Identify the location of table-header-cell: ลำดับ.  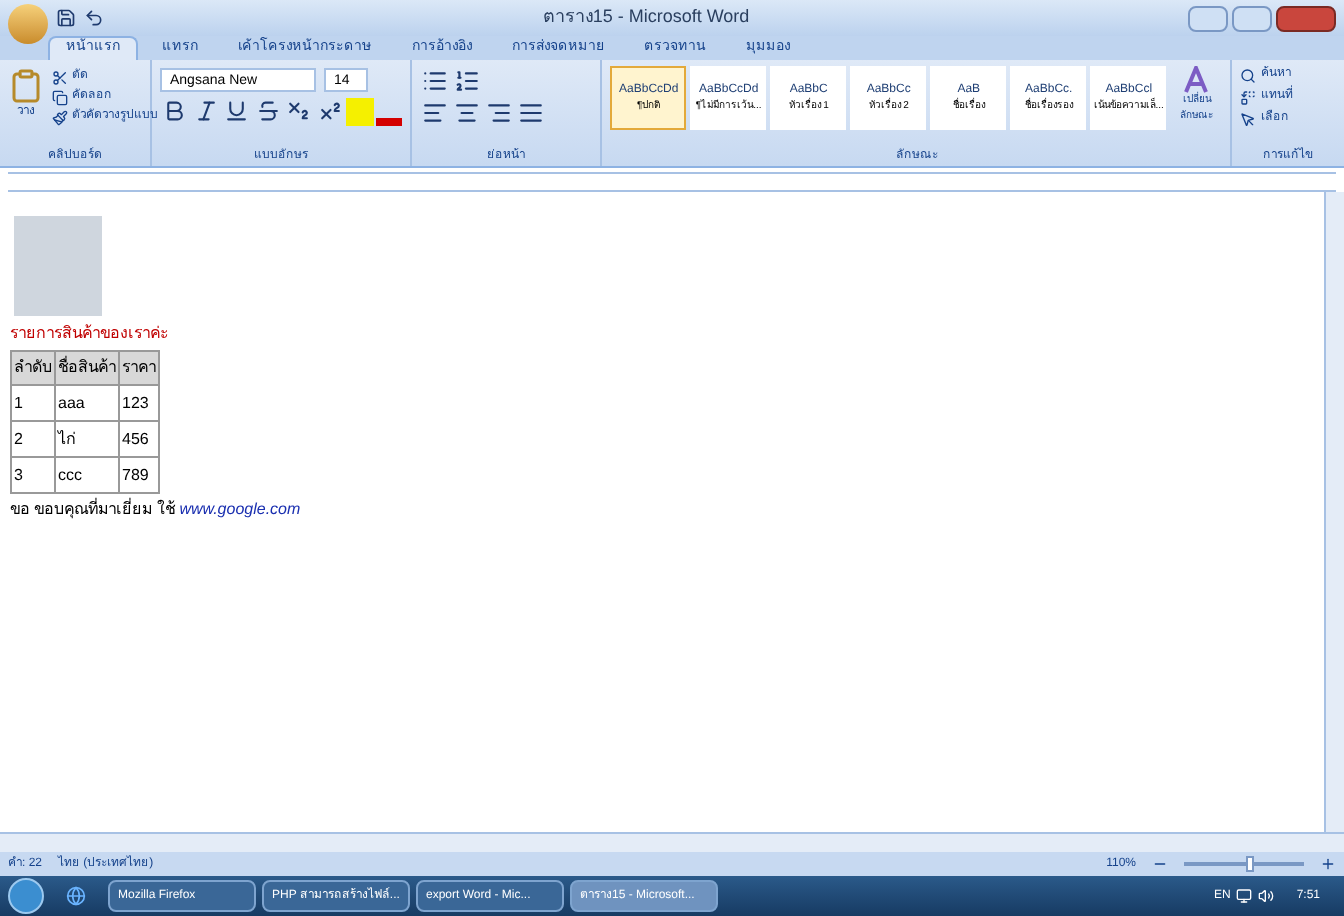
(33, 368).